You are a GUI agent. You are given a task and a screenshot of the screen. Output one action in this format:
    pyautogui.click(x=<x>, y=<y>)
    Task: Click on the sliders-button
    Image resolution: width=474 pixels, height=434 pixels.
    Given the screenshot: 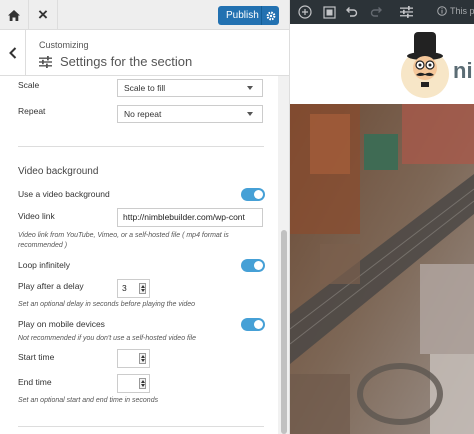 What is the action you would take?
    pyautogui.click(x=406, y=12)
    